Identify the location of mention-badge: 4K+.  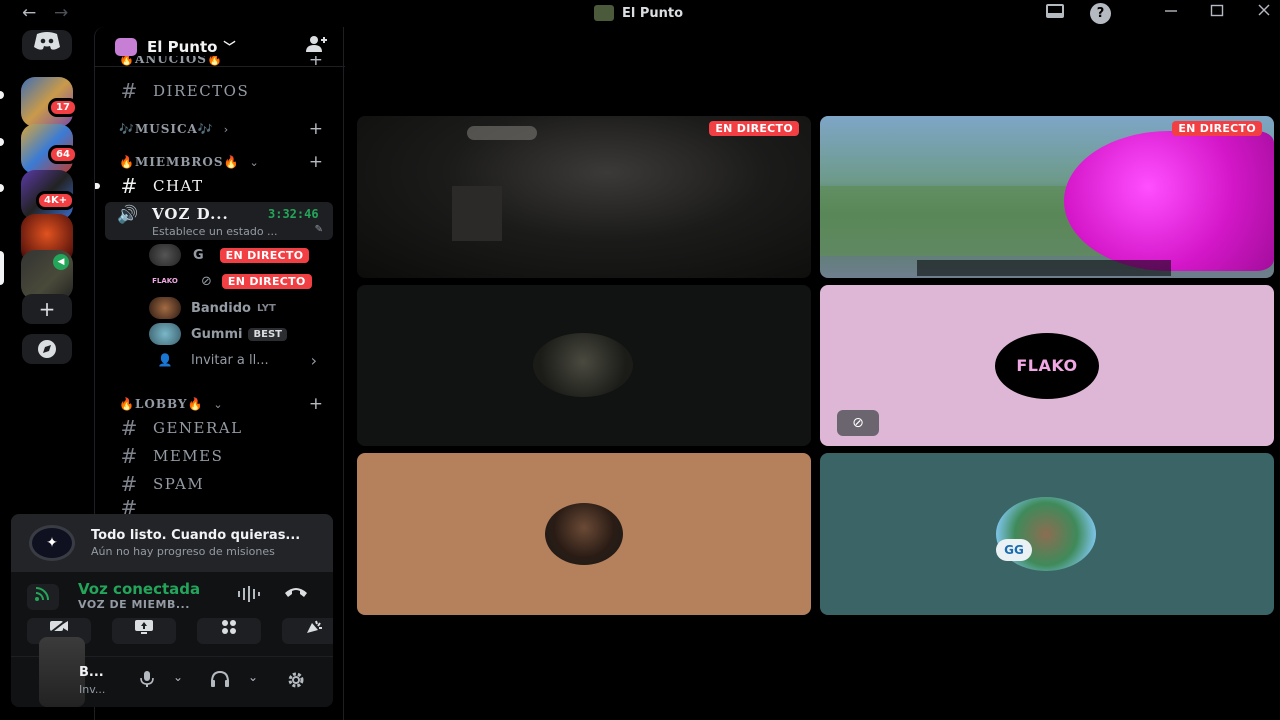
(56, 200).